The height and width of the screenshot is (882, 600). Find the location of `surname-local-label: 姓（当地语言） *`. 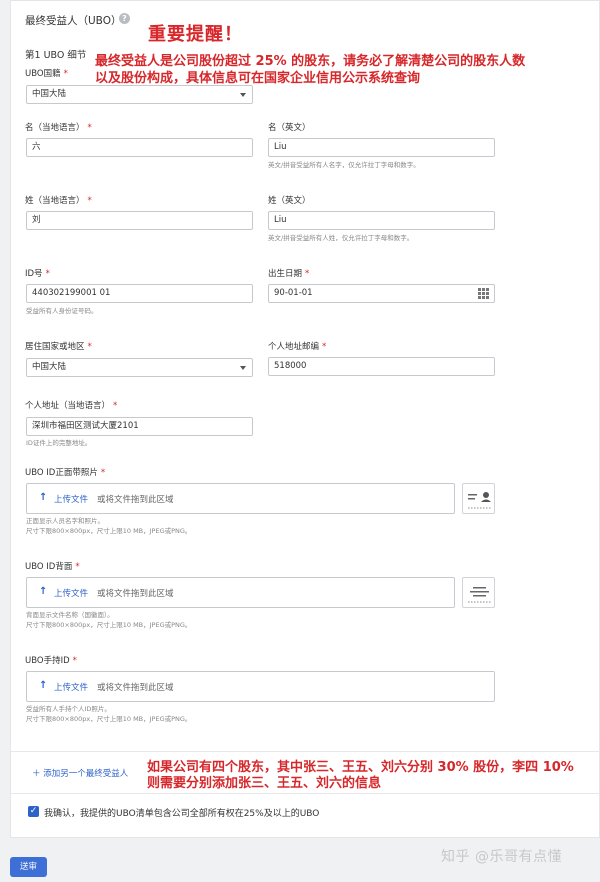

surname-local-label: 姓（当地语言） * is located at coordinates (58, 201).